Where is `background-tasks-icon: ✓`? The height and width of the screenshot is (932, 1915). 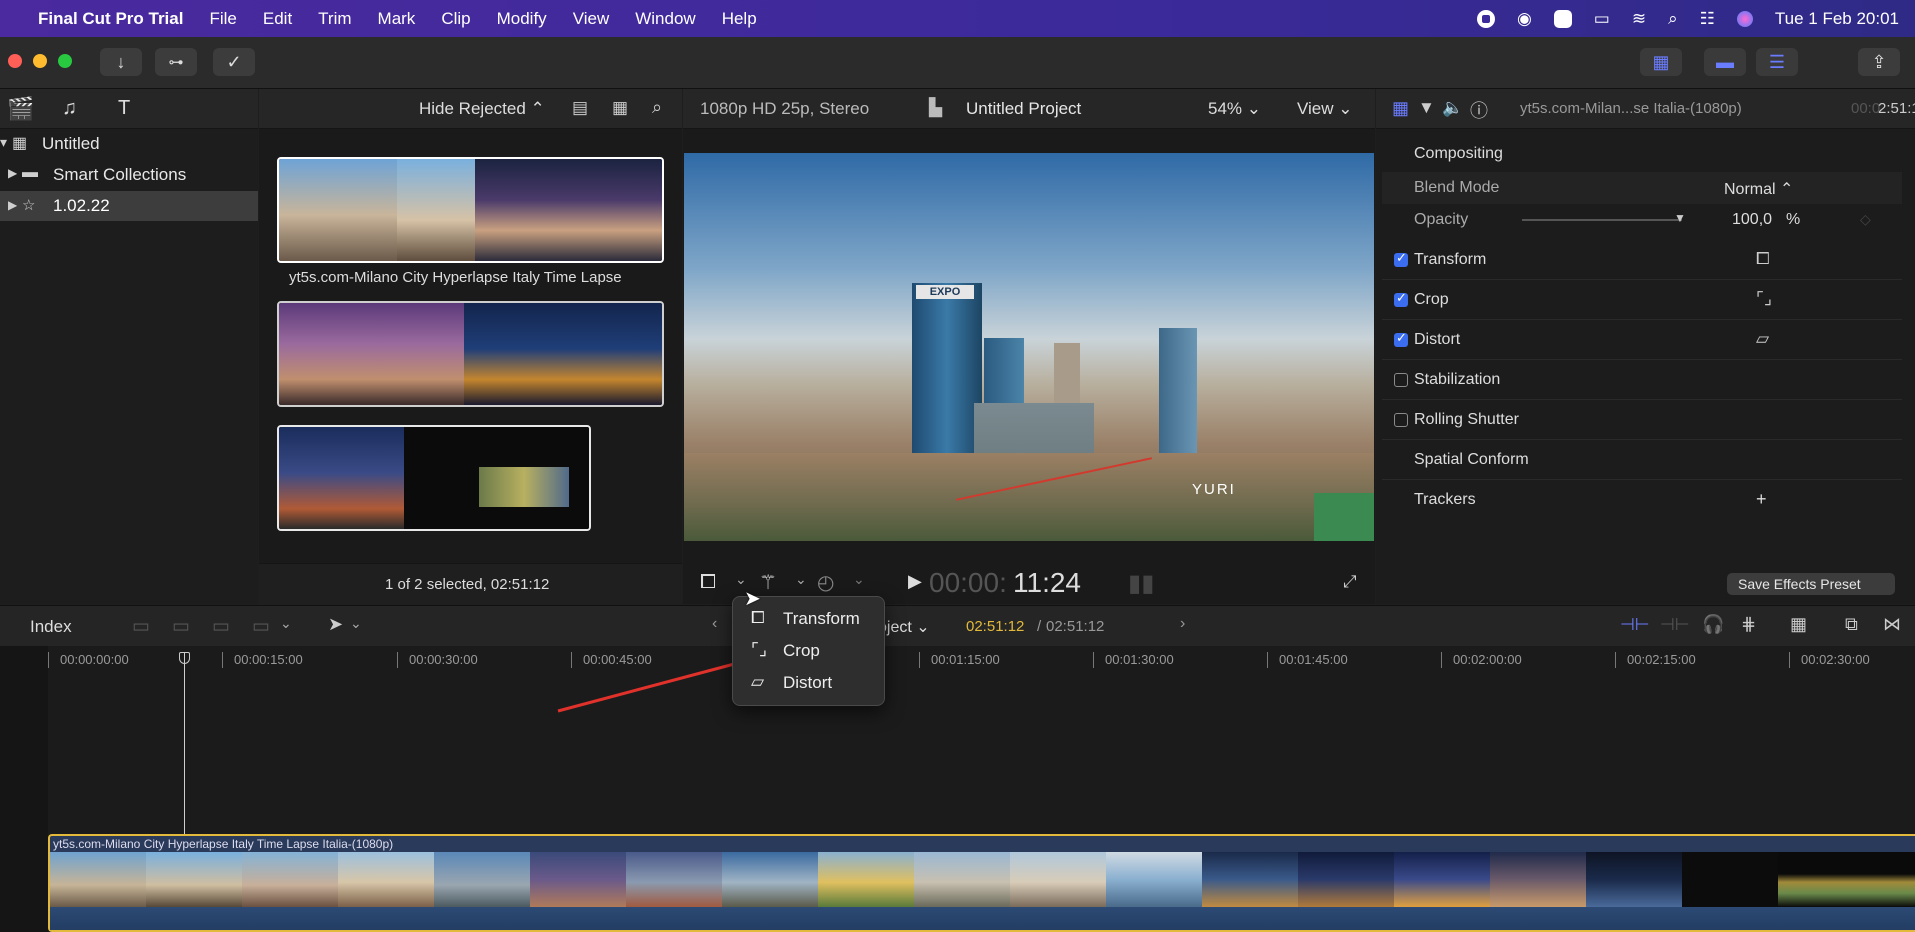
background-tasks-icon: ✓ is located at coordinates (234, 62).